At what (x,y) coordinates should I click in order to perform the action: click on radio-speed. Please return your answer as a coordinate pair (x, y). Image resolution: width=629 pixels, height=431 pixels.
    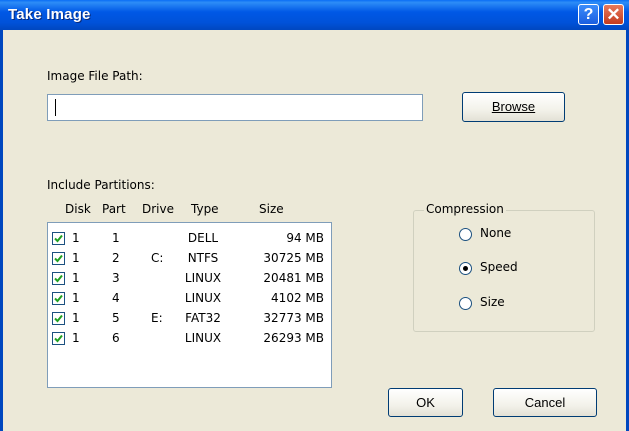
    Looking at the image, I should click on (465, 268).